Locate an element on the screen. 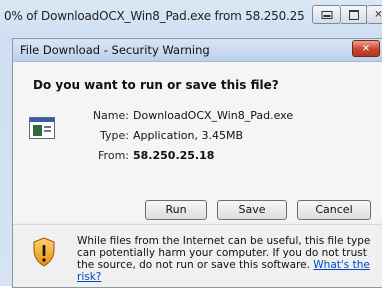 The image size is (382, 288). run-button: Run is located at coordinates (176, 210).